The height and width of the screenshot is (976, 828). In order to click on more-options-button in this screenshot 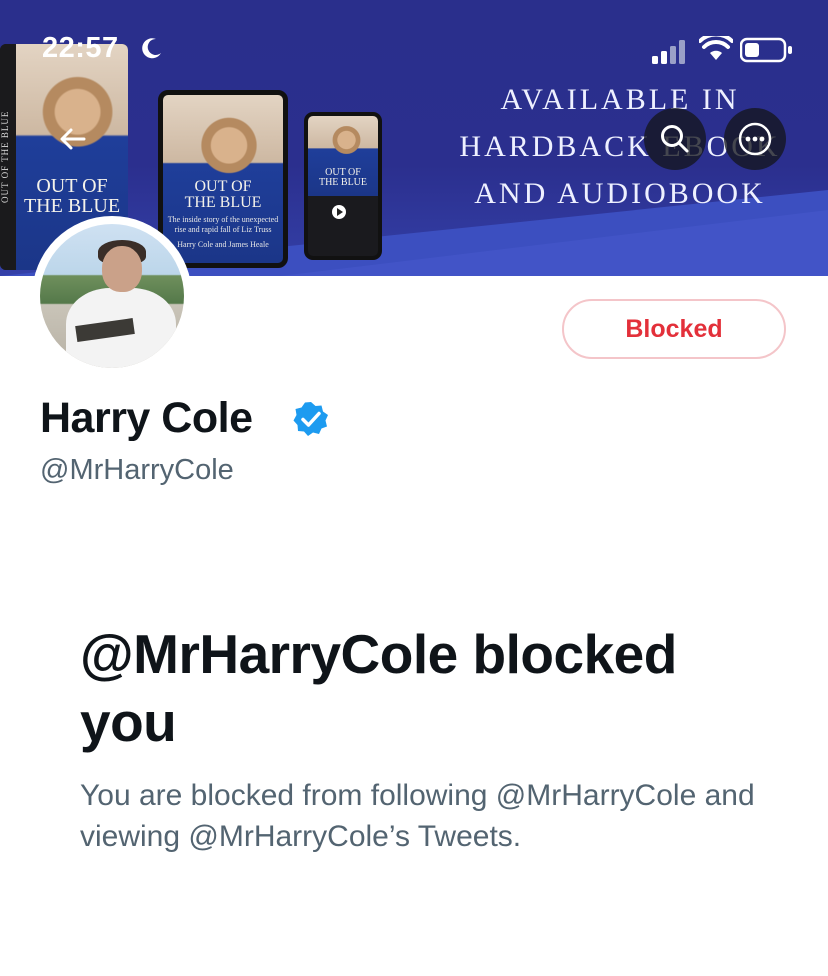, I will do `click(755, 139)`.